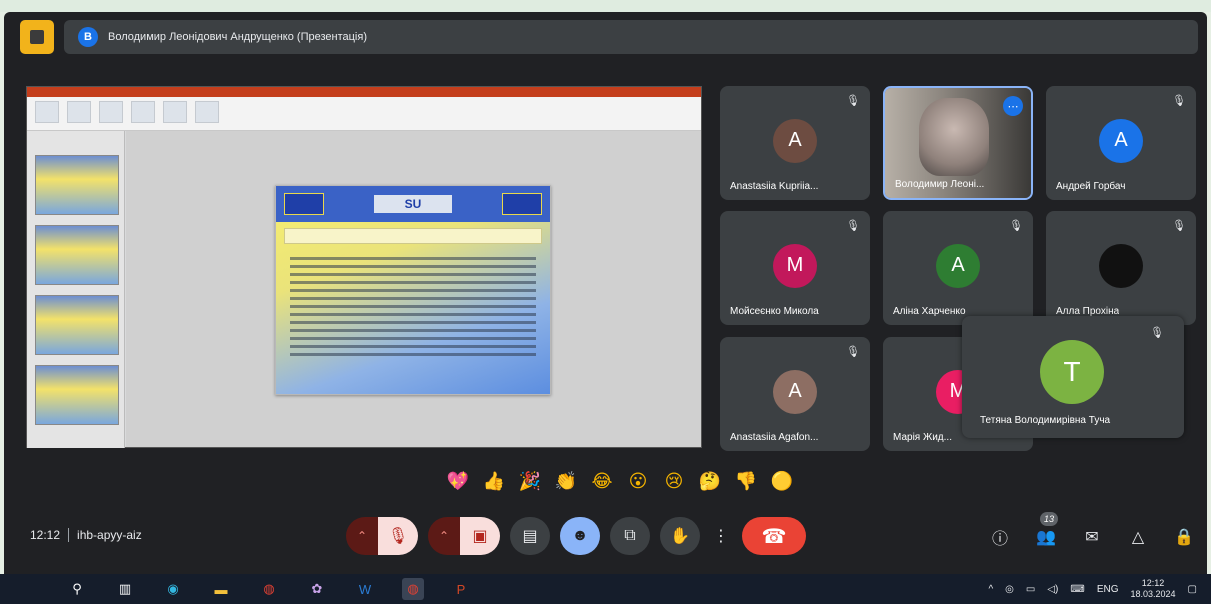  Describe the element at coordinates (29, 589) in the screenshot. I see `windows-start-icon` at that location.